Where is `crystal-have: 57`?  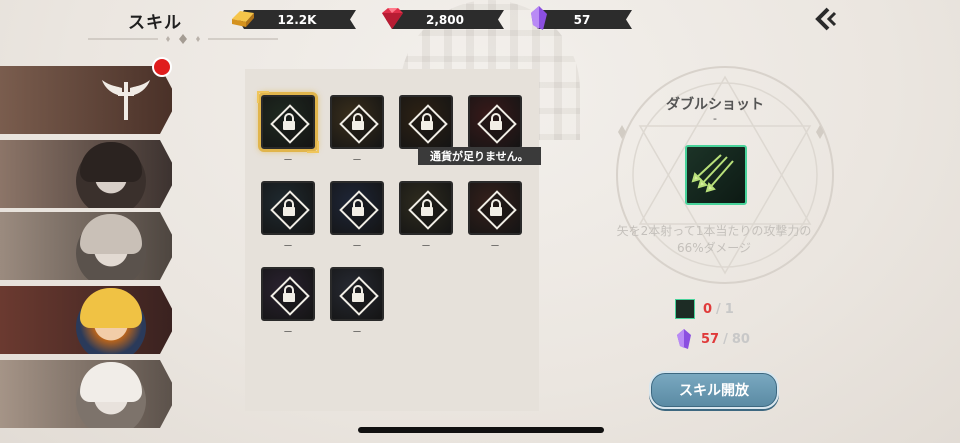 crystal-have: 57 is located at coordinates (710, 339).